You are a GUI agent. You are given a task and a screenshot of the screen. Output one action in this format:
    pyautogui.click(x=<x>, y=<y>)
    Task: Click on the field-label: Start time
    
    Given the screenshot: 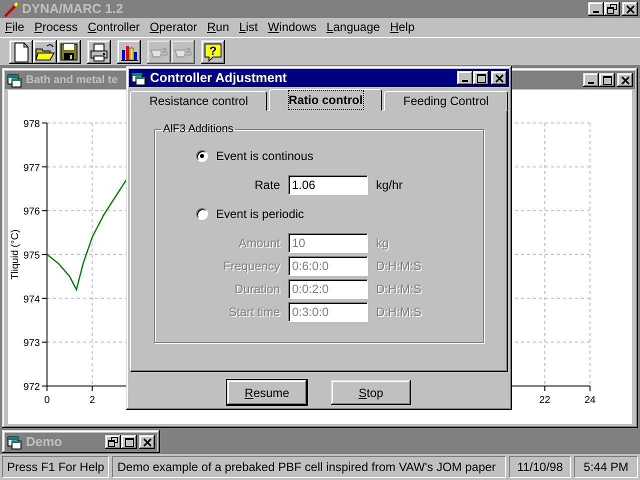 What is the action you would take?
    pyautogui.click(x=254, y=312)
    